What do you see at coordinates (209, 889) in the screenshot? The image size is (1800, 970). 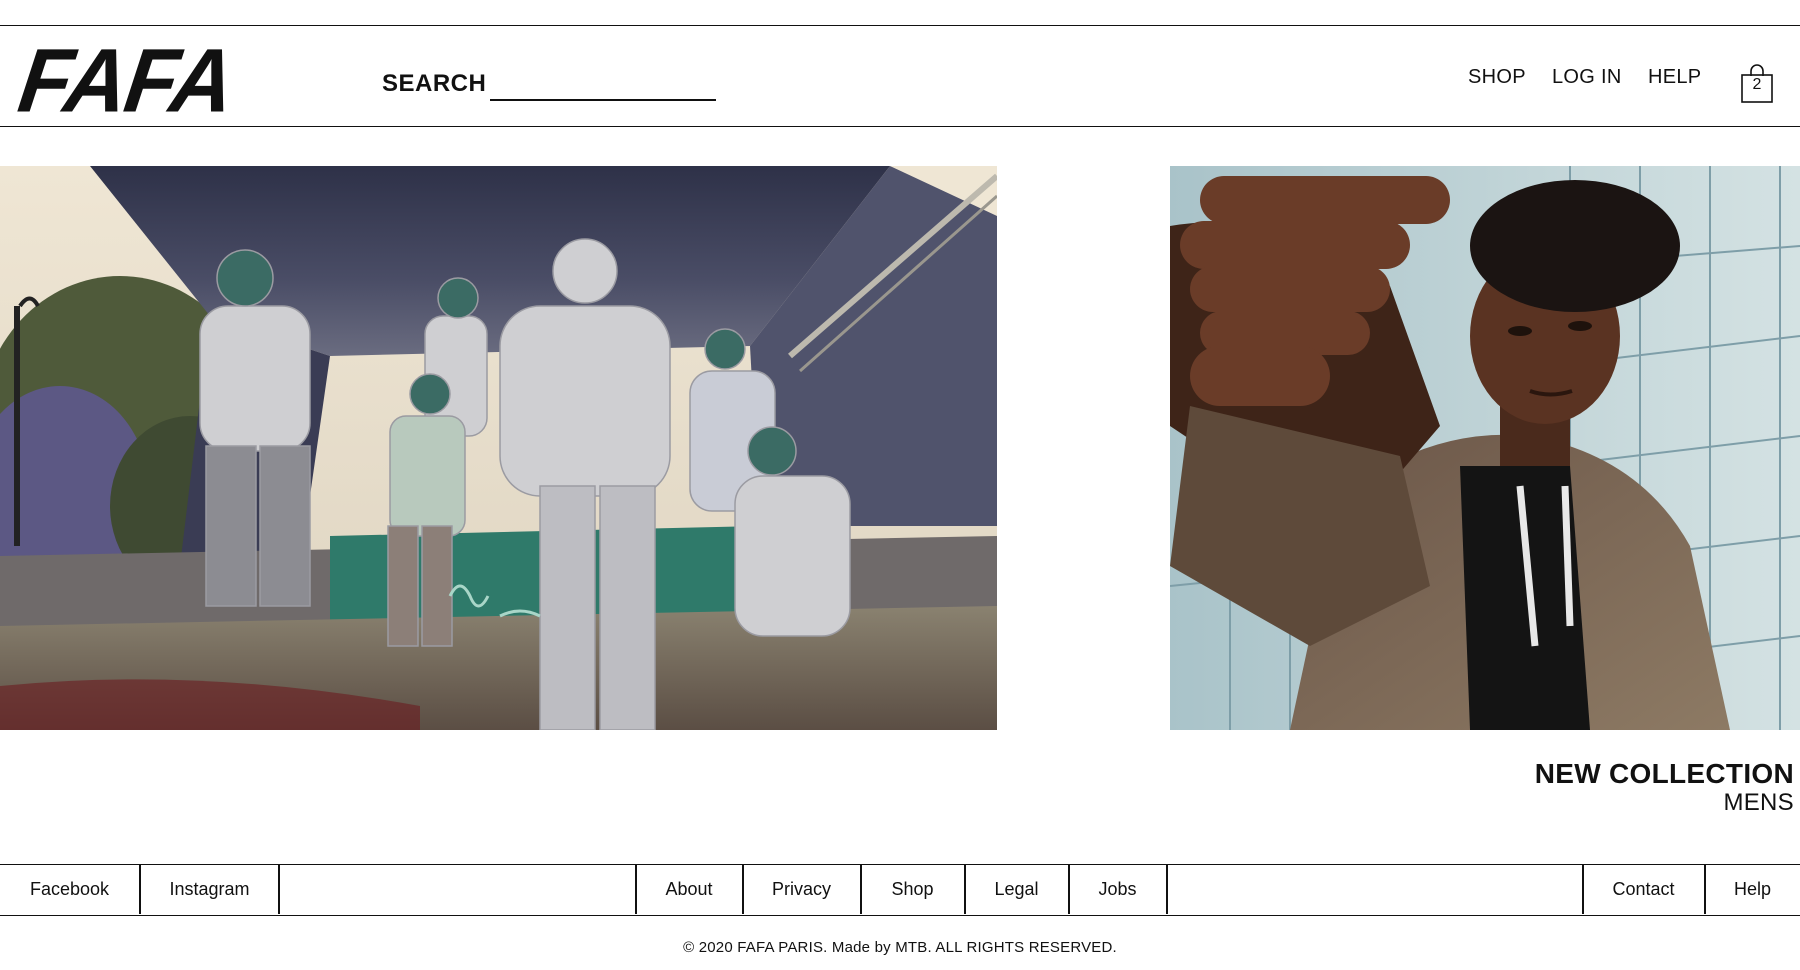 I see `footer-link-instagram: Instagram` at bounding box center [209, 889].